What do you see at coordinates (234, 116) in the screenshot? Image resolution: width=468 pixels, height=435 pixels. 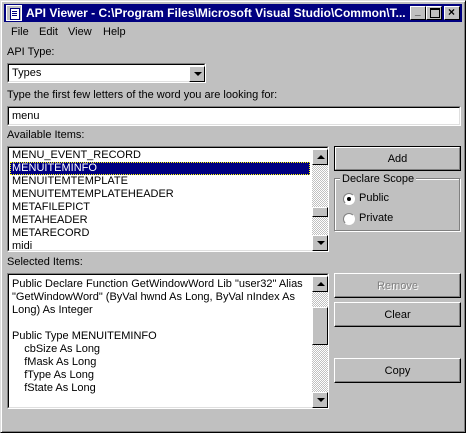 I see `search-input: menu` at bounding box center [234, 116].